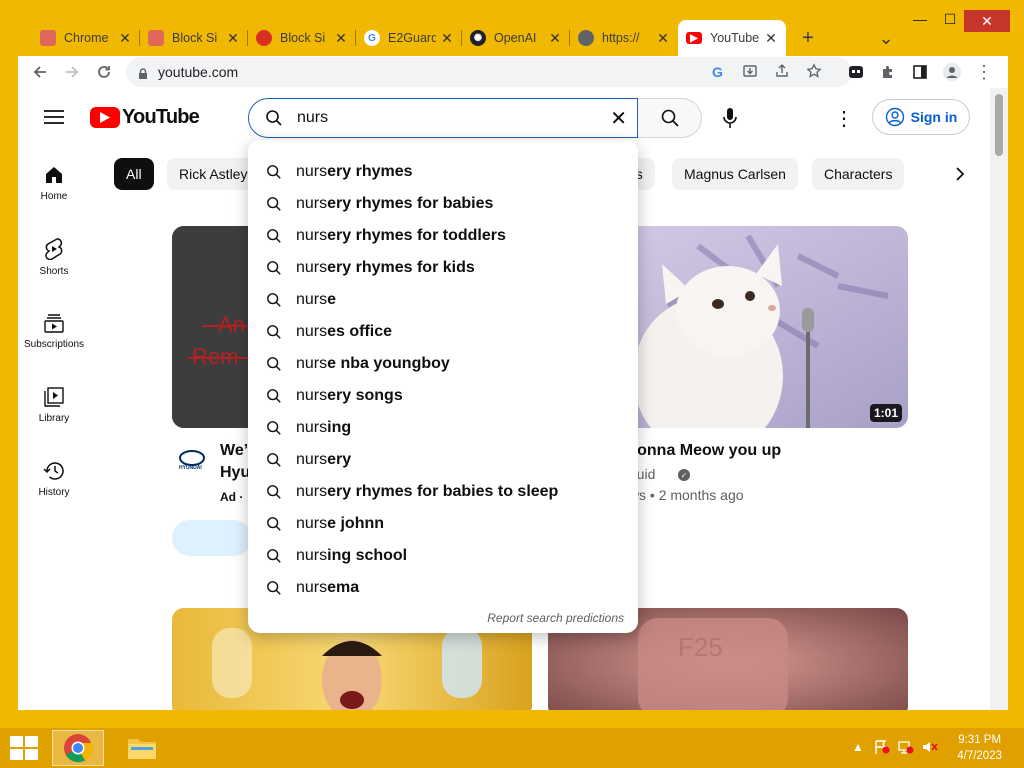 The image size is (1024, 768). I want to click on video-title: y gonna Meow you up, so click(697, 451).